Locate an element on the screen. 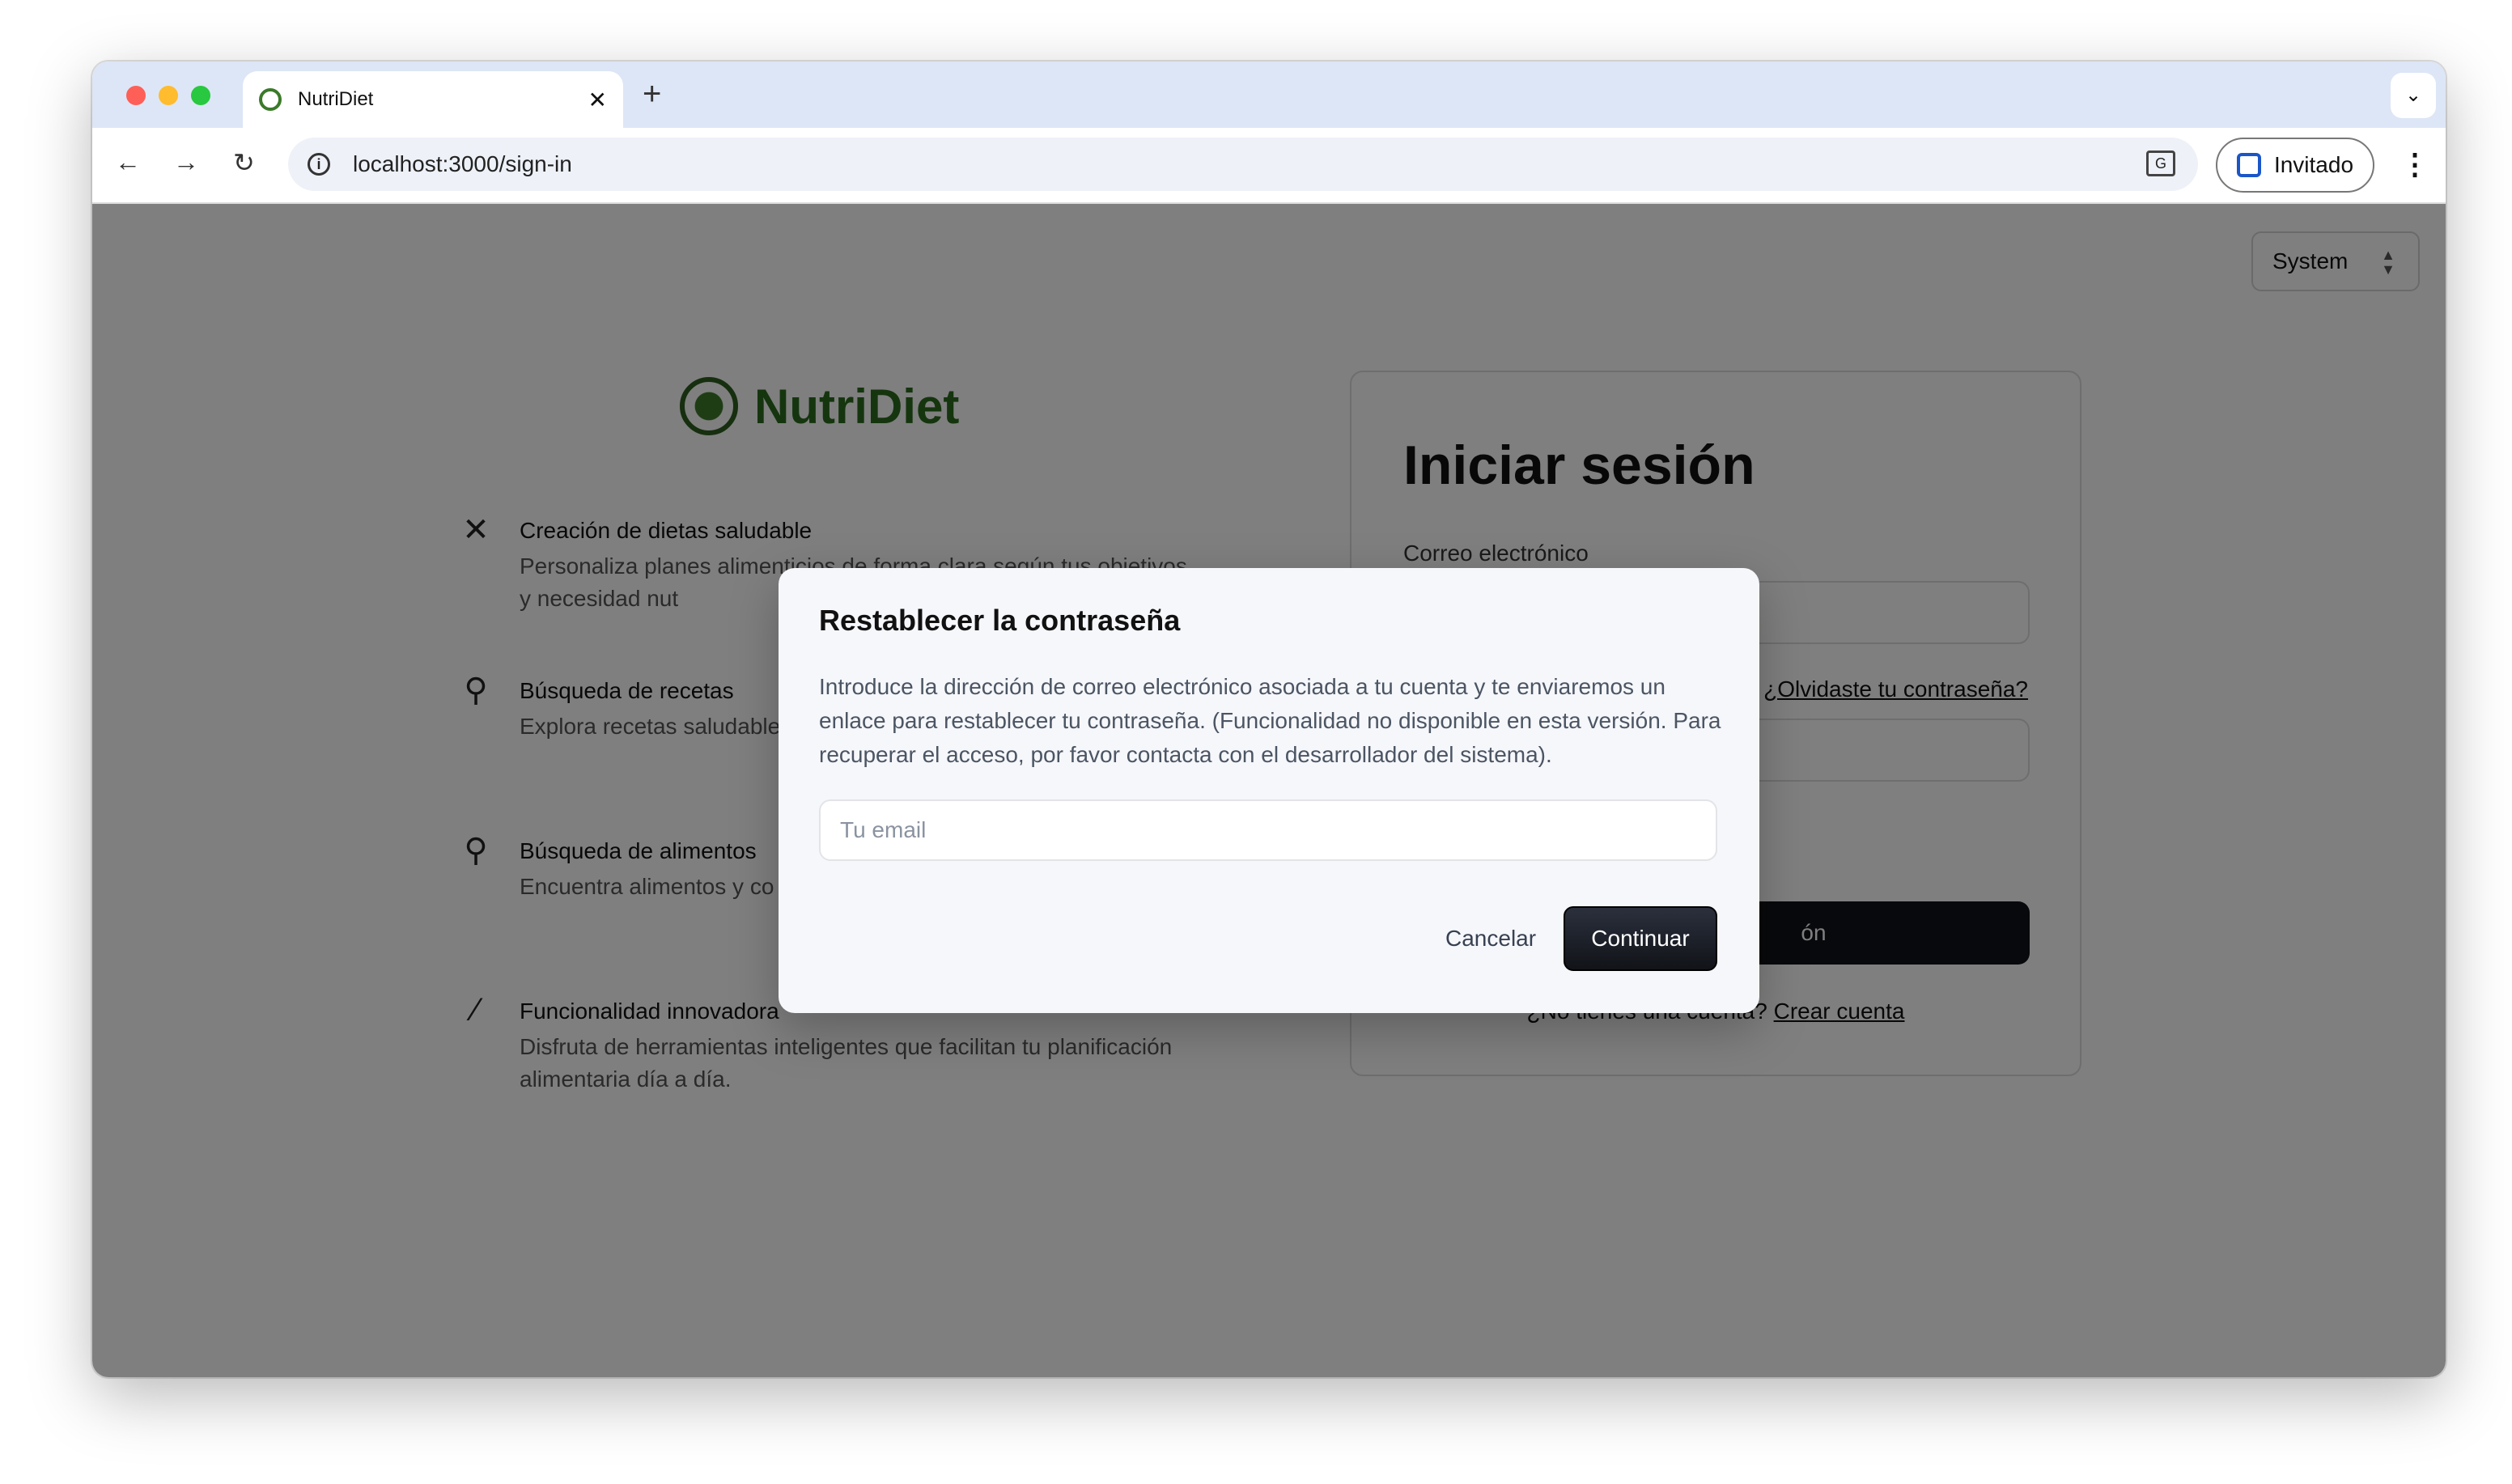 The width and height of the screenshot is (2512, 1484). back-icon: ← is located at coordinates (128, 162).